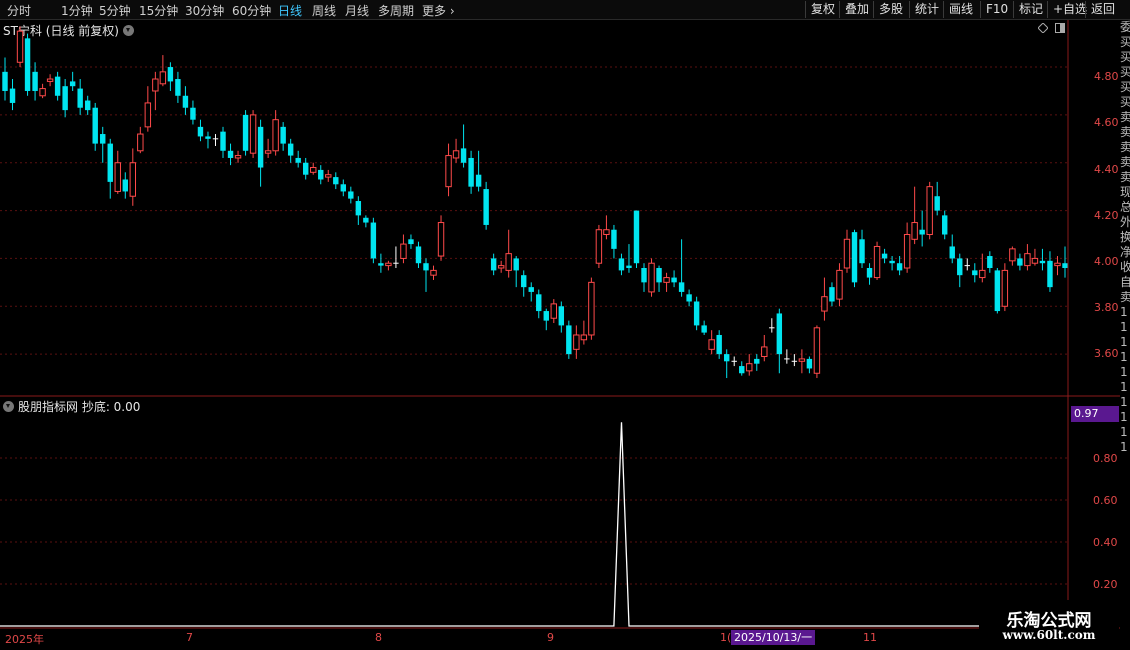  What do you see at coordinates (204, 10) in the screenshot?
I see `period-30min: 30分钟` at bounding box center [204, 10].